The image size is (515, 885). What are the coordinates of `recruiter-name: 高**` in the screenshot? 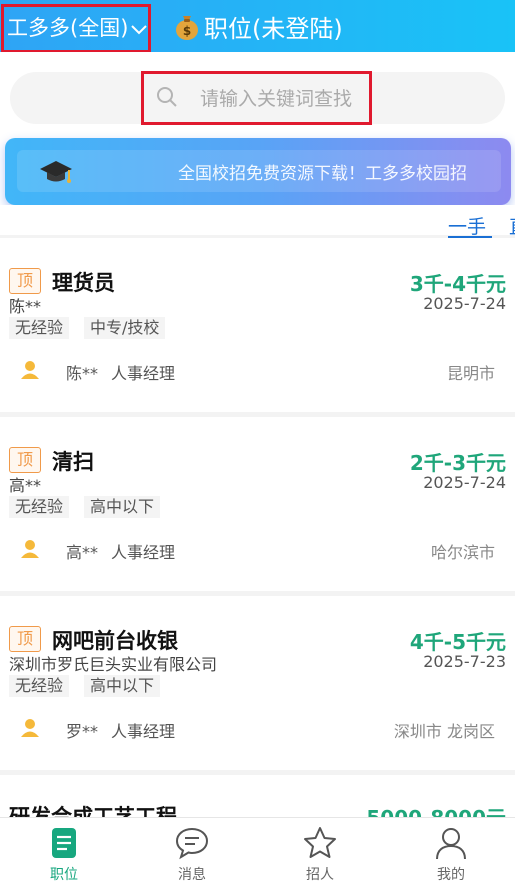 It's located at (82, 552).